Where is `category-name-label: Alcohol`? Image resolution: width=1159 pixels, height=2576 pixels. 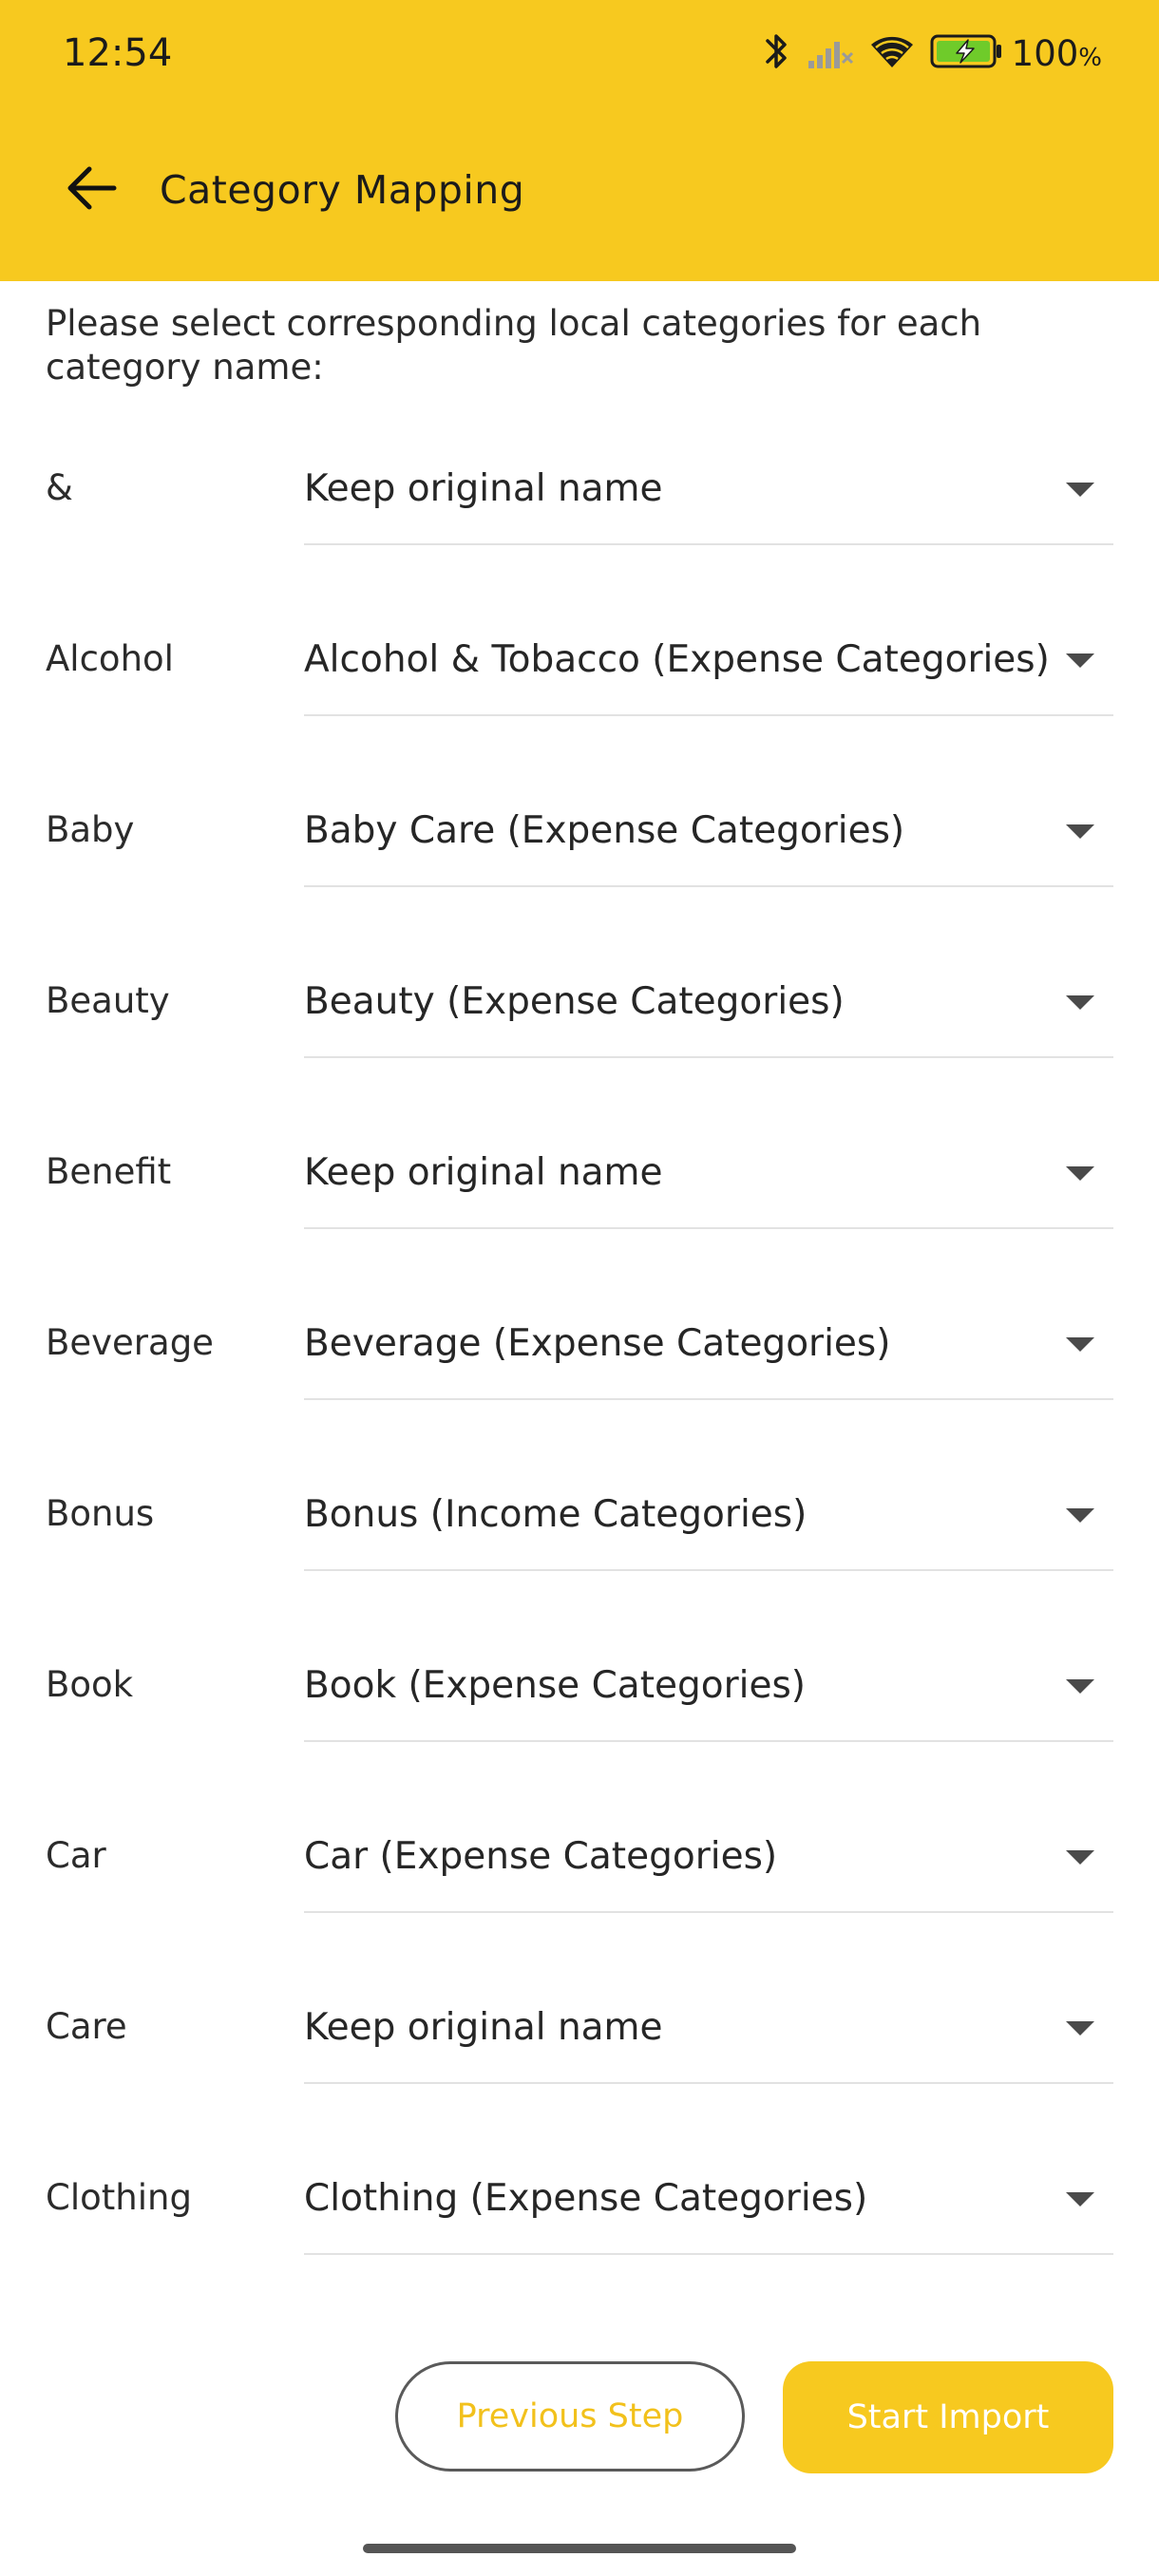 category-name-label: Alcohol is located at coordinates (110, 658).